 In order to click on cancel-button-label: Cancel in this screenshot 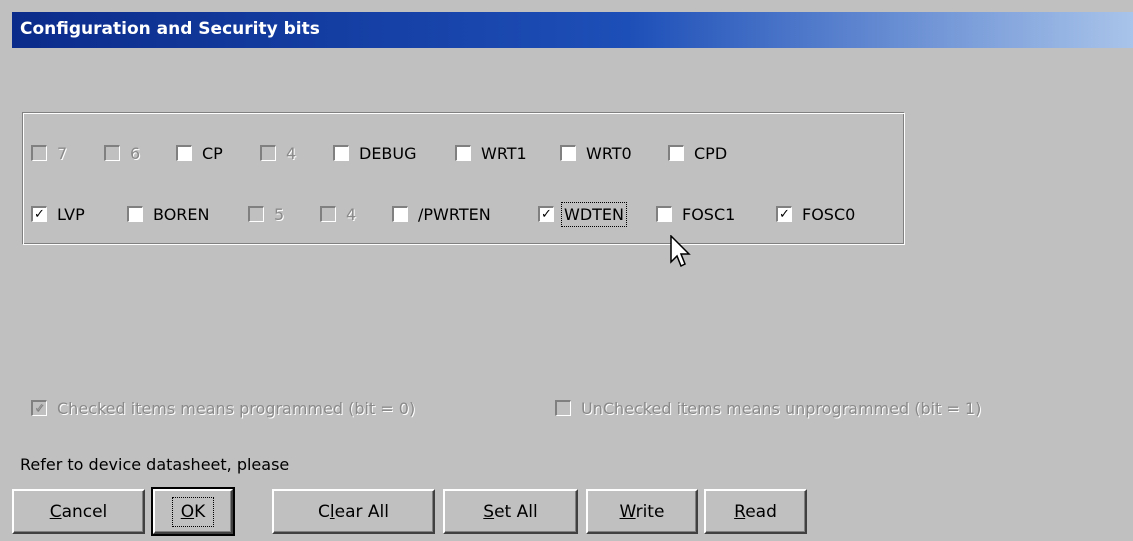, I will do `click(78, 511)`.